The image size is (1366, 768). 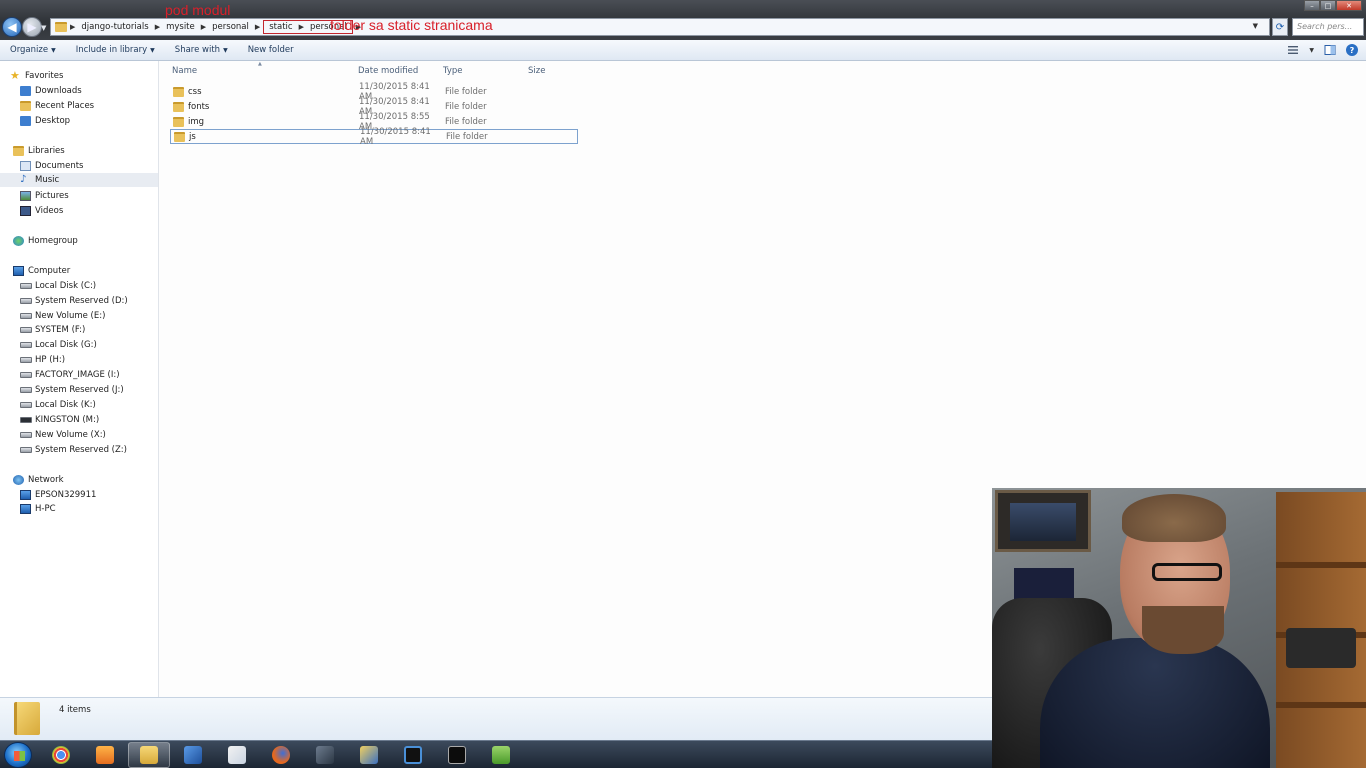 I want to click on breadcrumb-django-tutorials: django-tutorials, so click(x=114, y=27).